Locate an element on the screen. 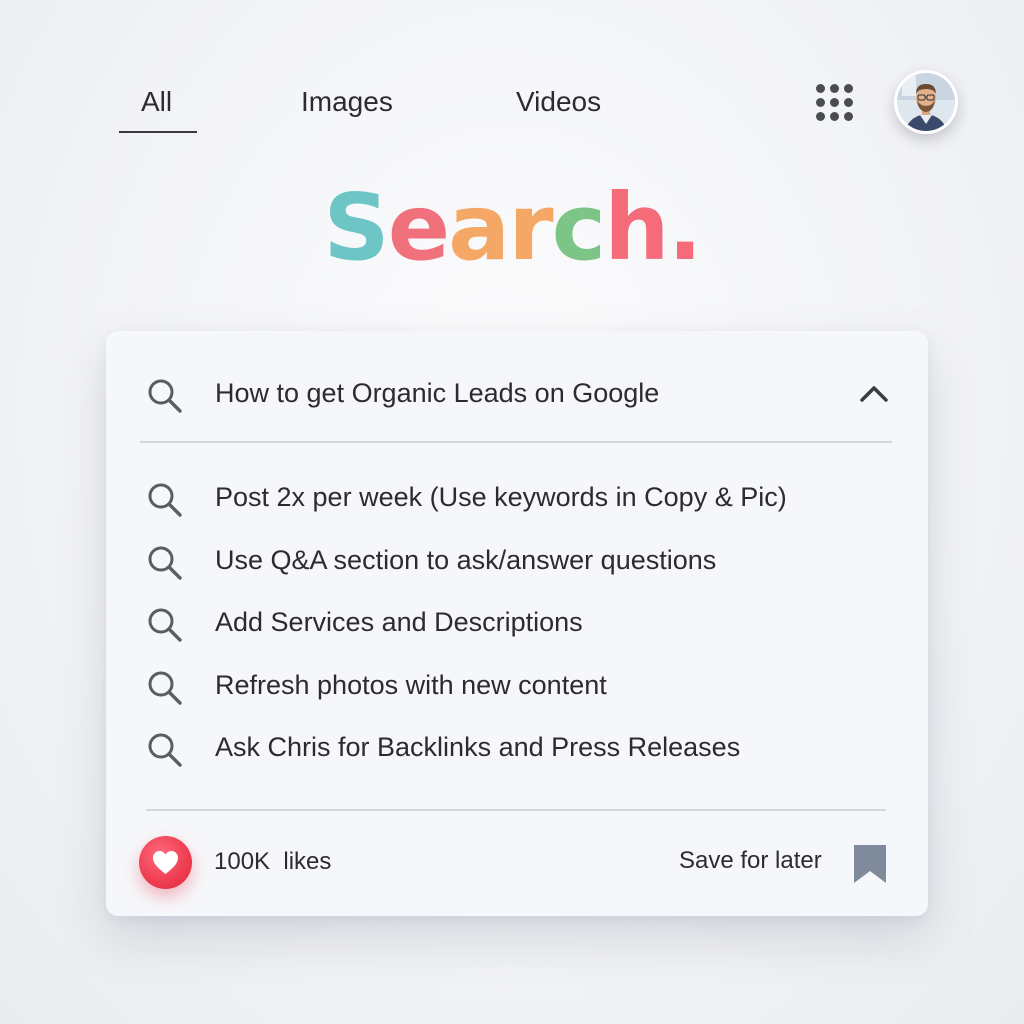 This screenshot has width=1024, height=1024. suggestion-item: Refresh photos with new content is located at coordinates (517, 686).